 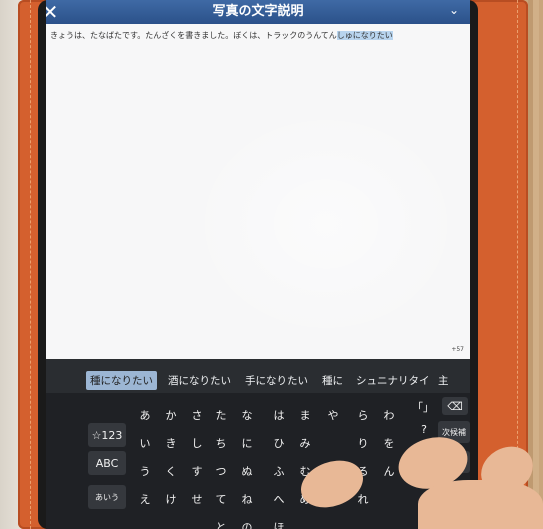 What do you see at coordinates (221, 523) in the screenshot?
I see `kana-key: と` at bounding box center [221, 523].